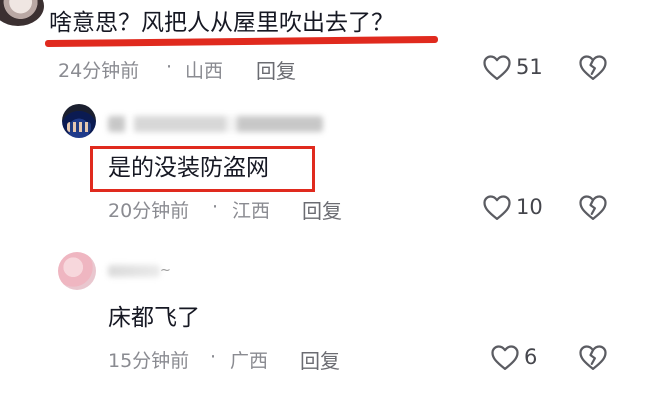 The width and height of the screenshot is (660, 397). What do you see at coordinates (529, 207) in the screenshot?
I see `like-count: 10` at bounding box center [529, 207].